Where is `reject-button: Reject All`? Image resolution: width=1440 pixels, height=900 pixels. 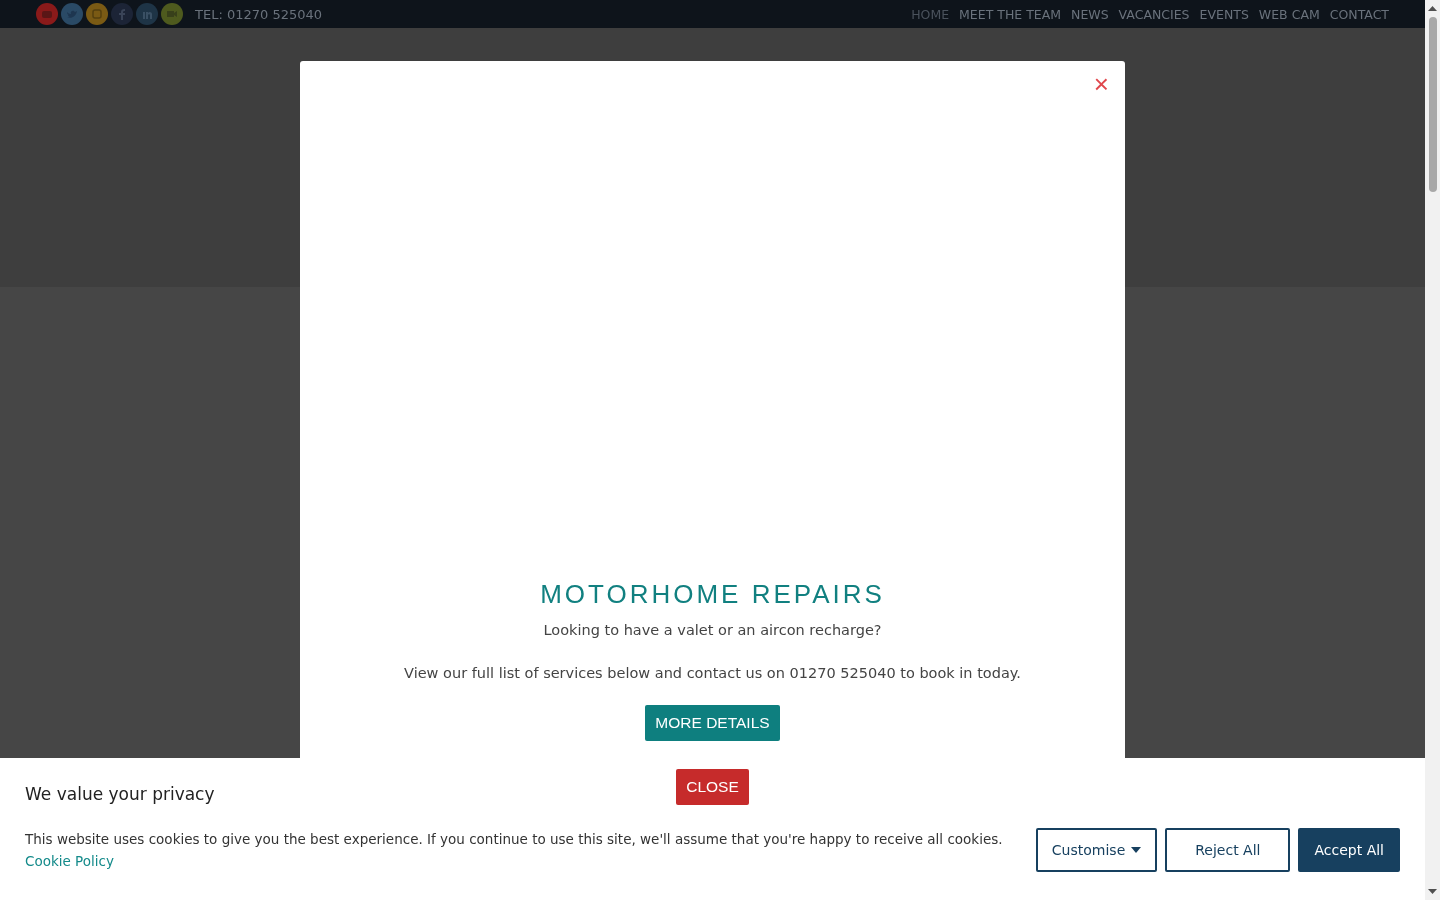
reject-button: Reject All is located at coordinates (1228, 850).